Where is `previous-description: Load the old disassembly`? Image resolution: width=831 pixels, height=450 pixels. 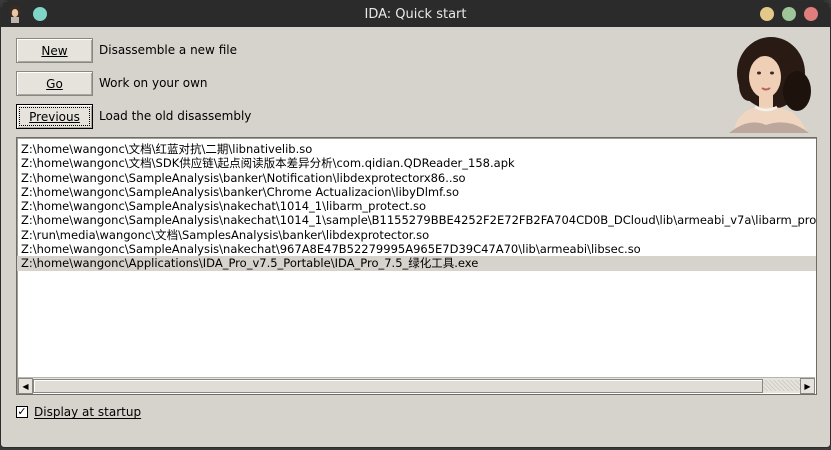
previous-description: Load the old disassembly is located at coordinates (175, 116).